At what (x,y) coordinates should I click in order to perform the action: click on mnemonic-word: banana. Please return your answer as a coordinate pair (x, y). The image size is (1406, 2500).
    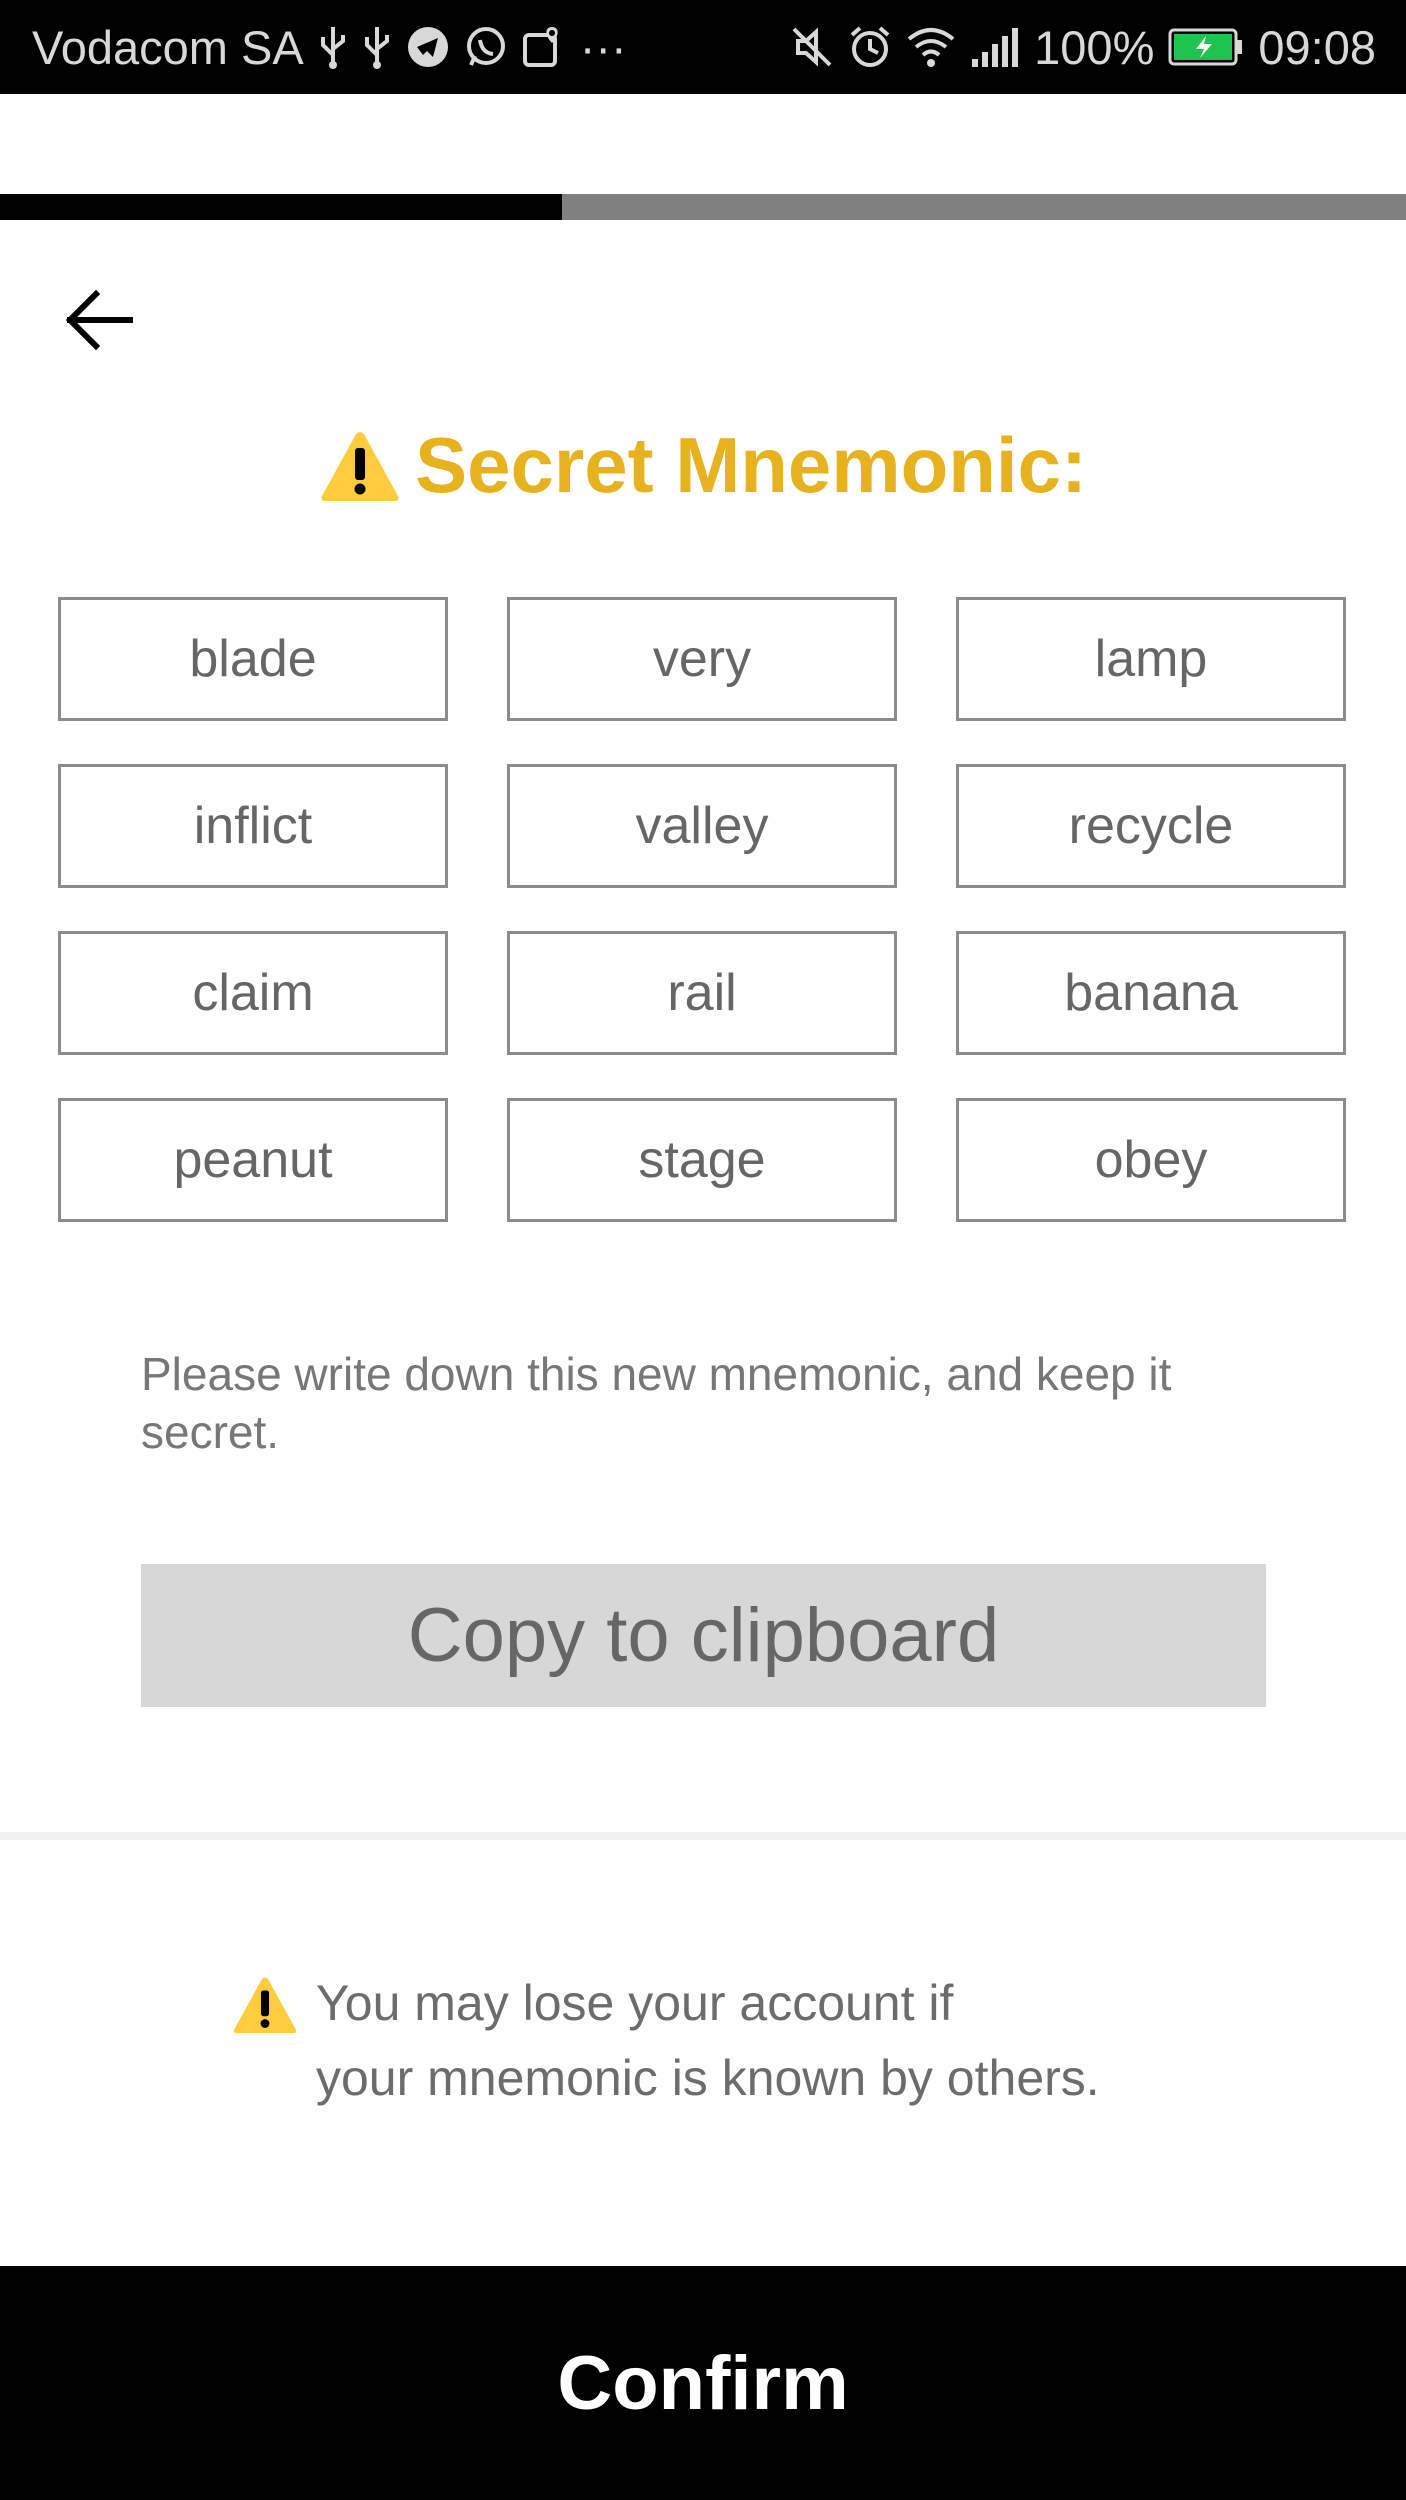
    Looking at the image, I should click on (1151, 993).